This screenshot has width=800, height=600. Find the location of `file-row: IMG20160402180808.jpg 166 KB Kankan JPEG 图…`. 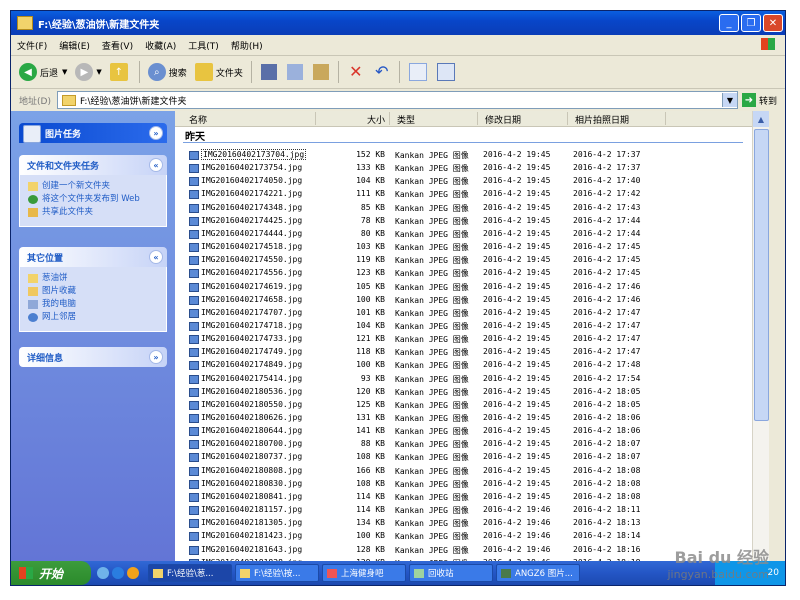

file-row: IMG20160402180808.jpg 166 KB Kankan JPEG 图… is located at coordinates (470, 471).